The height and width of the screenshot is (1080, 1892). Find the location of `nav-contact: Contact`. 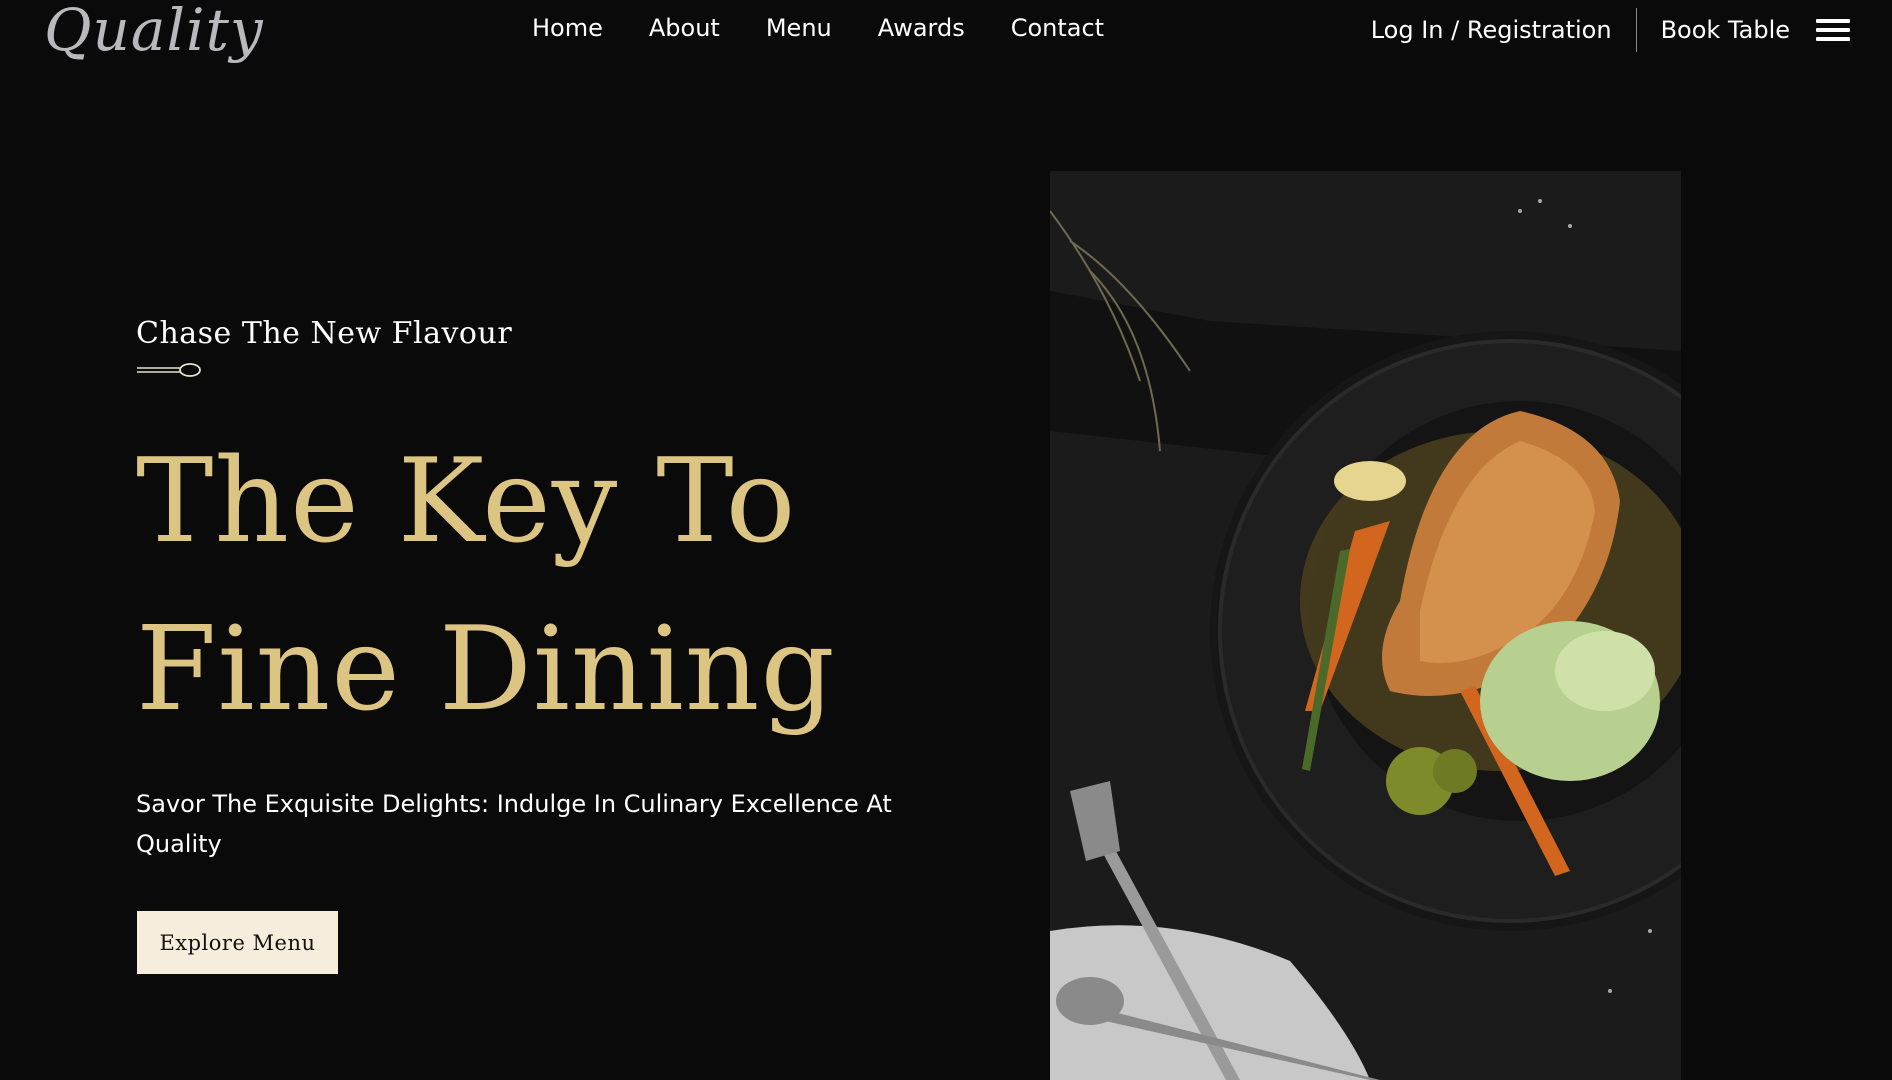

nav-contact: Contact is located at coordinates (1057, 28).